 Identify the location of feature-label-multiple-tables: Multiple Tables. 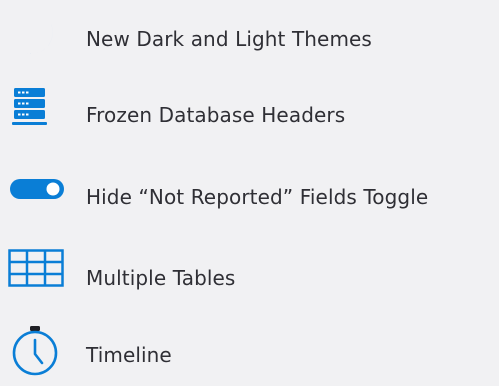
(161, 278).